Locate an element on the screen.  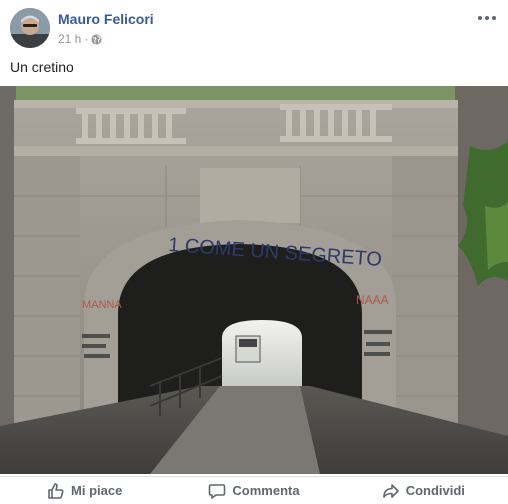
avatar-photo is located at coordinates (30, 28).